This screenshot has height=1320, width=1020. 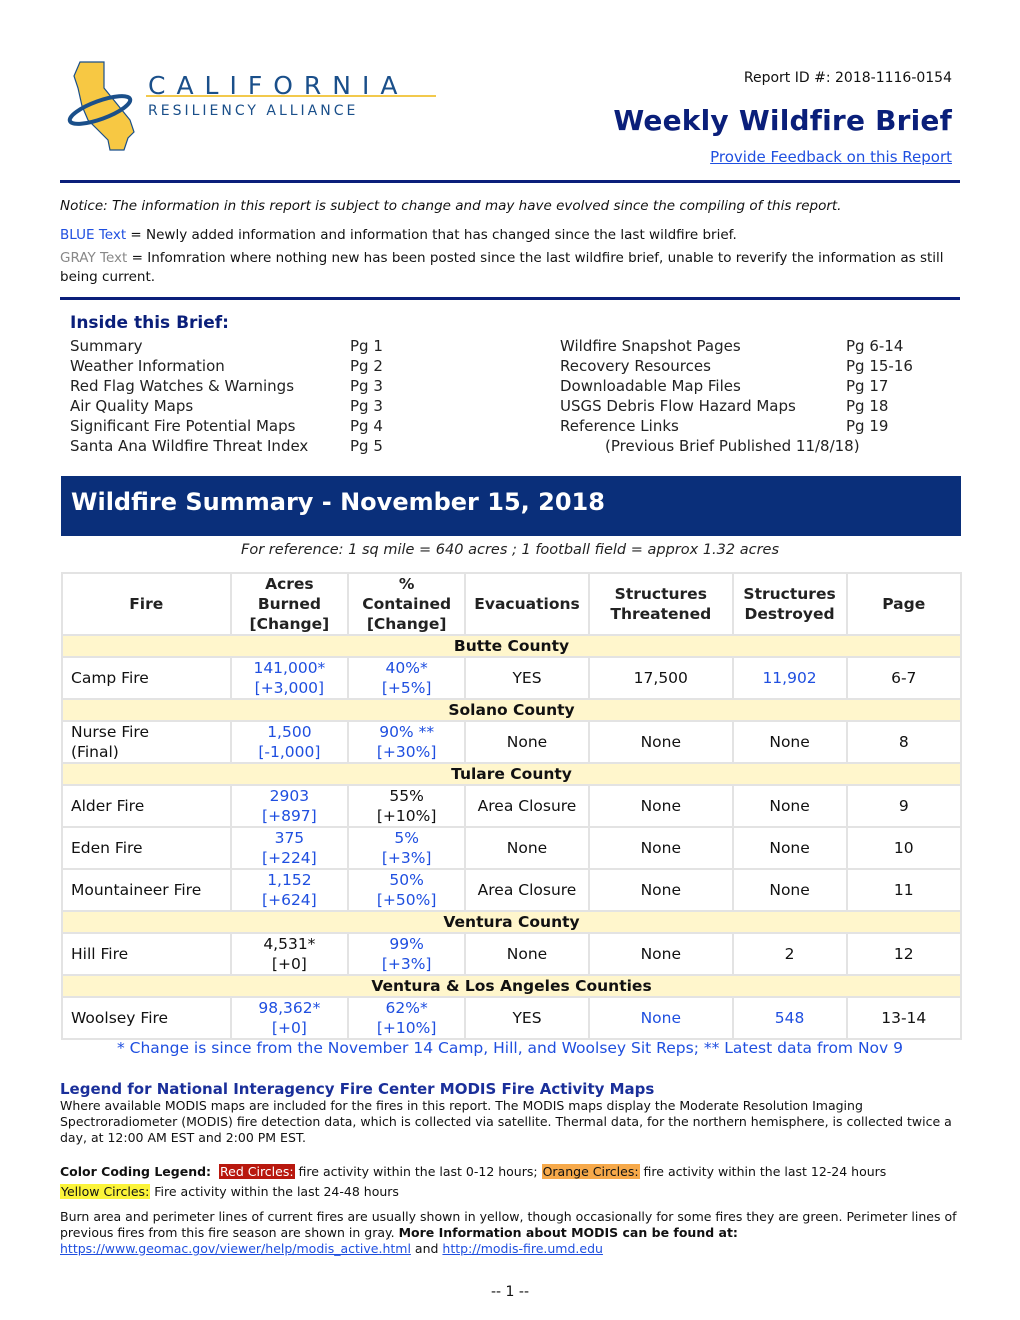 I want to click on toc-item: Santa Ana Wildfire Threat Index Pg 5, so click(x=270, y=446).